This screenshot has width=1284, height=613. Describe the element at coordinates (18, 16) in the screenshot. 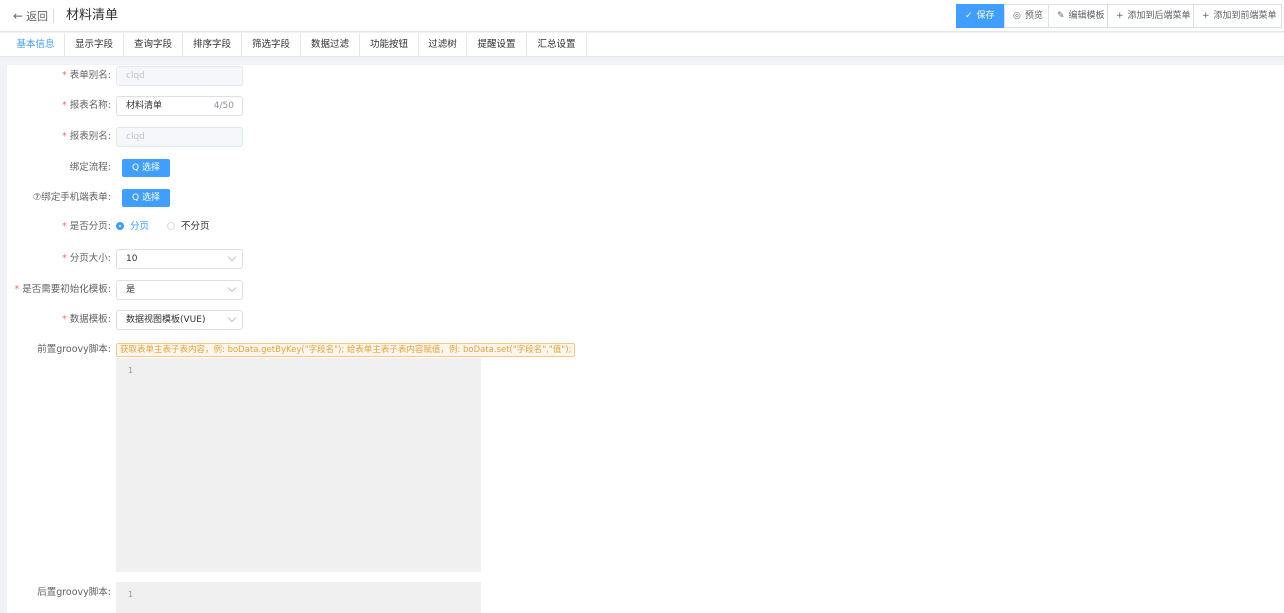

I see `arrow-left-icon: ←` at that location.